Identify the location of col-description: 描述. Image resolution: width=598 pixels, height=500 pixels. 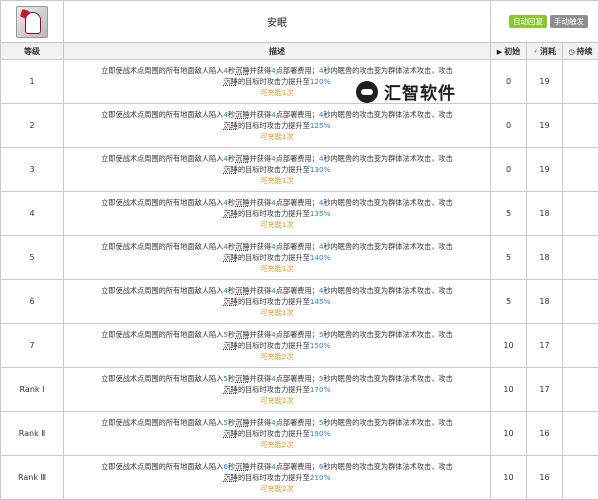
(277, 51).